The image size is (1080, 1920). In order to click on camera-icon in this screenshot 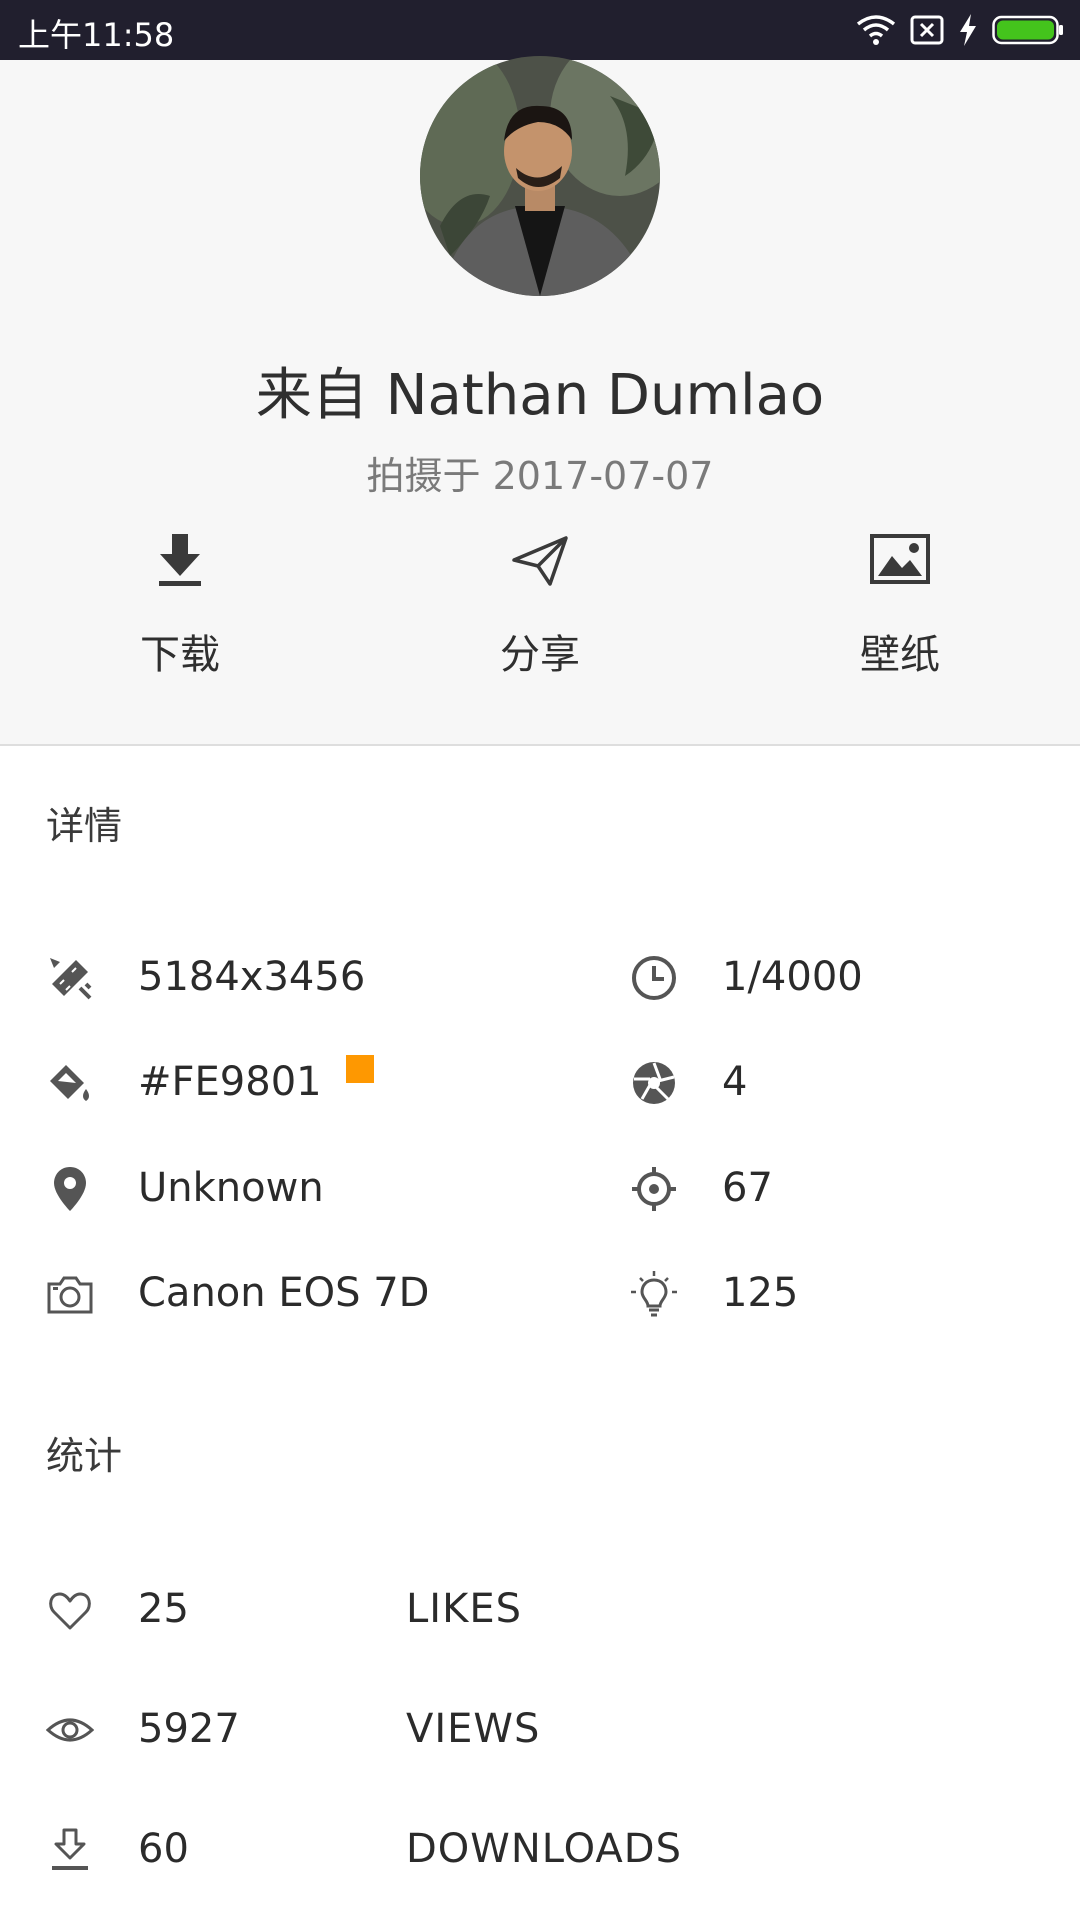, I will do `click(70, 1294)`.